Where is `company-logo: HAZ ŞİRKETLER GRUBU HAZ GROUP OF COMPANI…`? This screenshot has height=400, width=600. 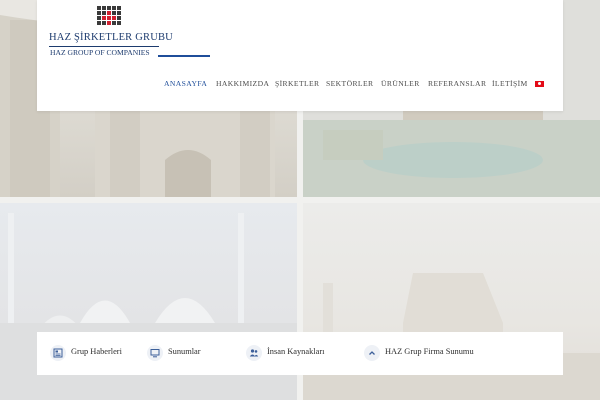
company-logo: HAZ ŞİRKETLER GRUBU HAZ GROUP OF COMPANI… is located at coordinates (111, 31).